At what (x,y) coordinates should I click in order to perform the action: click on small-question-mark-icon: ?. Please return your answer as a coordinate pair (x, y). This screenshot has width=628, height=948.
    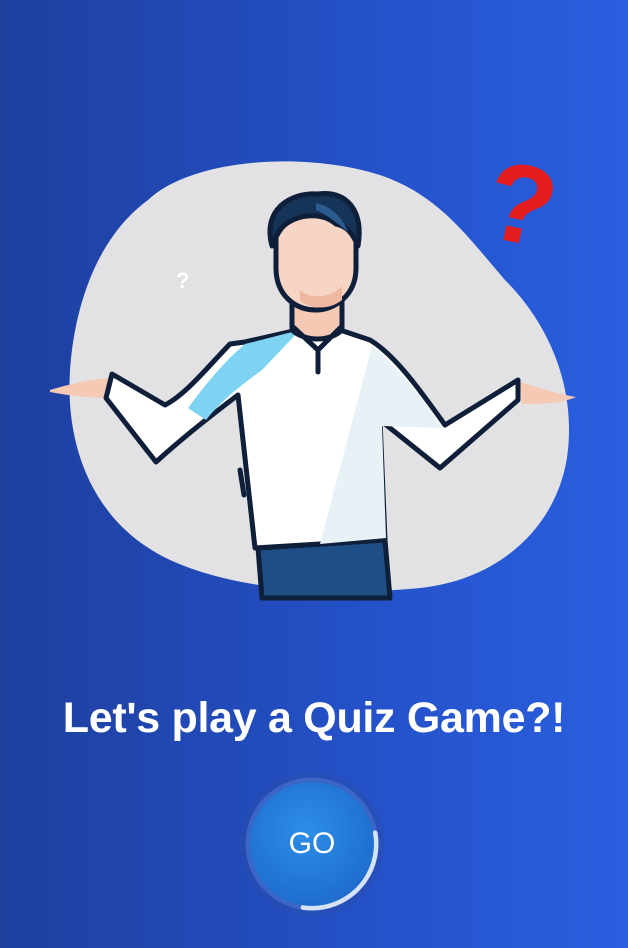
    Looking at the image, I should click on (182, 280).